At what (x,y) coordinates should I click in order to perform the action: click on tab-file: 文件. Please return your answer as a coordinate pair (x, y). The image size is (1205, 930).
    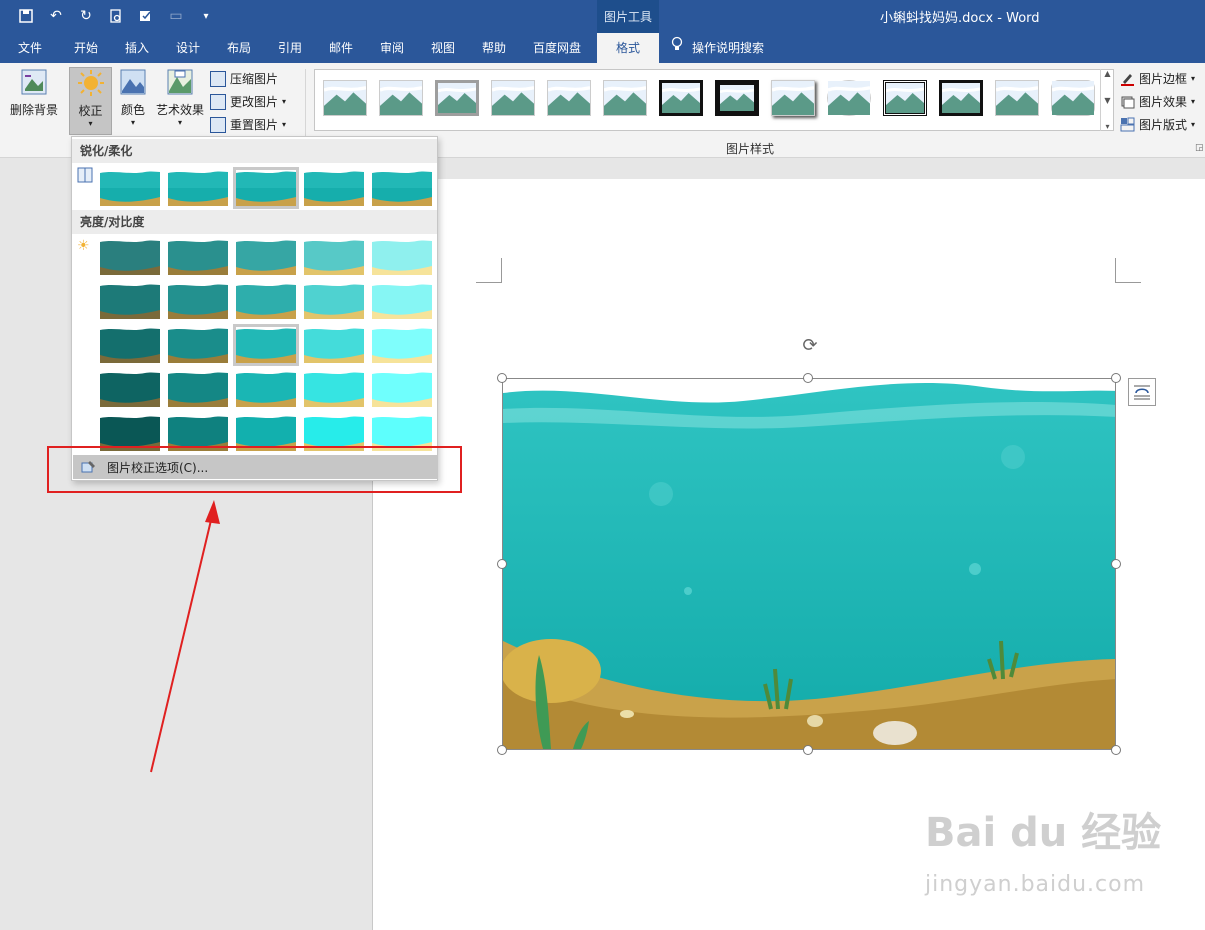
    Looking at the image, I should click on (30, 48).